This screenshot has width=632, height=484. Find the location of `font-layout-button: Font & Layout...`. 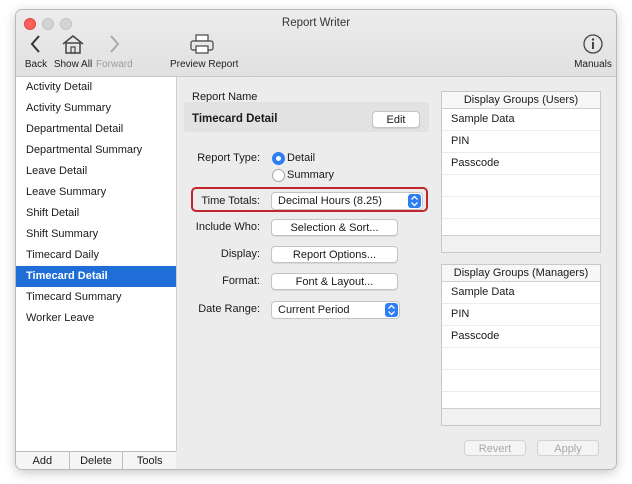

font-layout-button: Font & Layout... is located at coordinates (334, 281).